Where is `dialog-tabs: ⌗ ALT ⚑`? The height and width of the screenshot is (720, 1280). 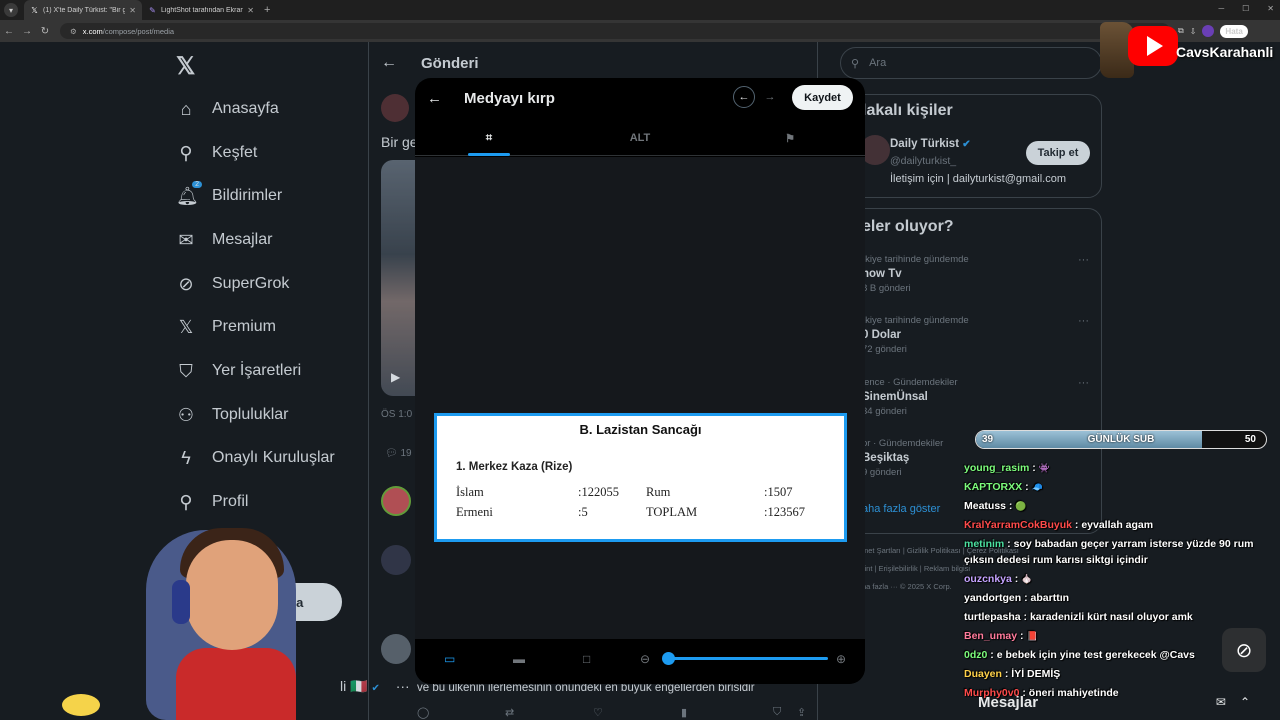
dialog-tabs: ⌗ ALT ⚑ is located at coordinates (640, 138).